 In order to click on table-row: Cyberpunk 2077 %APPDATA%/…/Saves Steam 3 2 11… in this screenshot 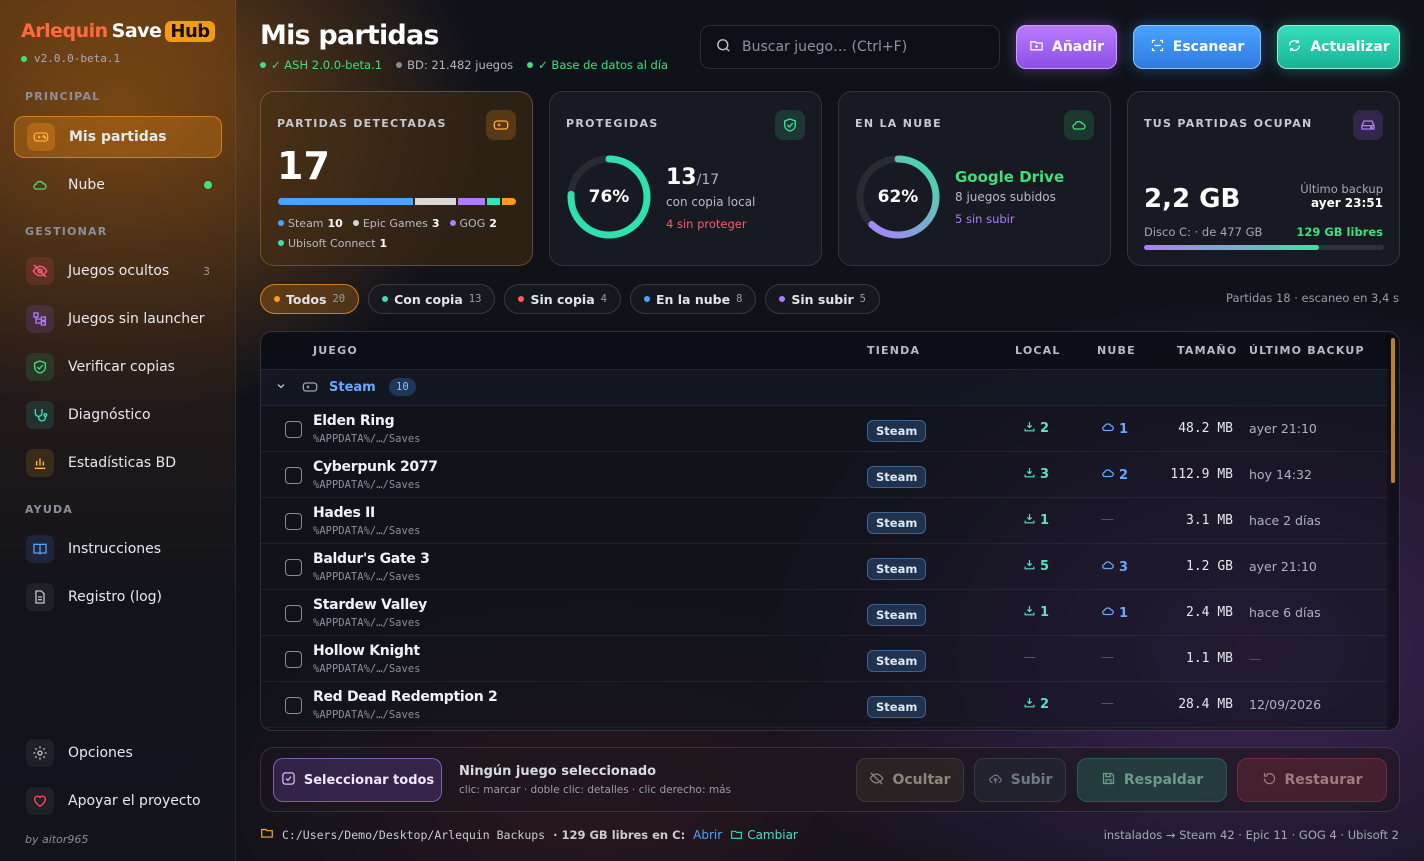, I will do `click(825, 475)`.